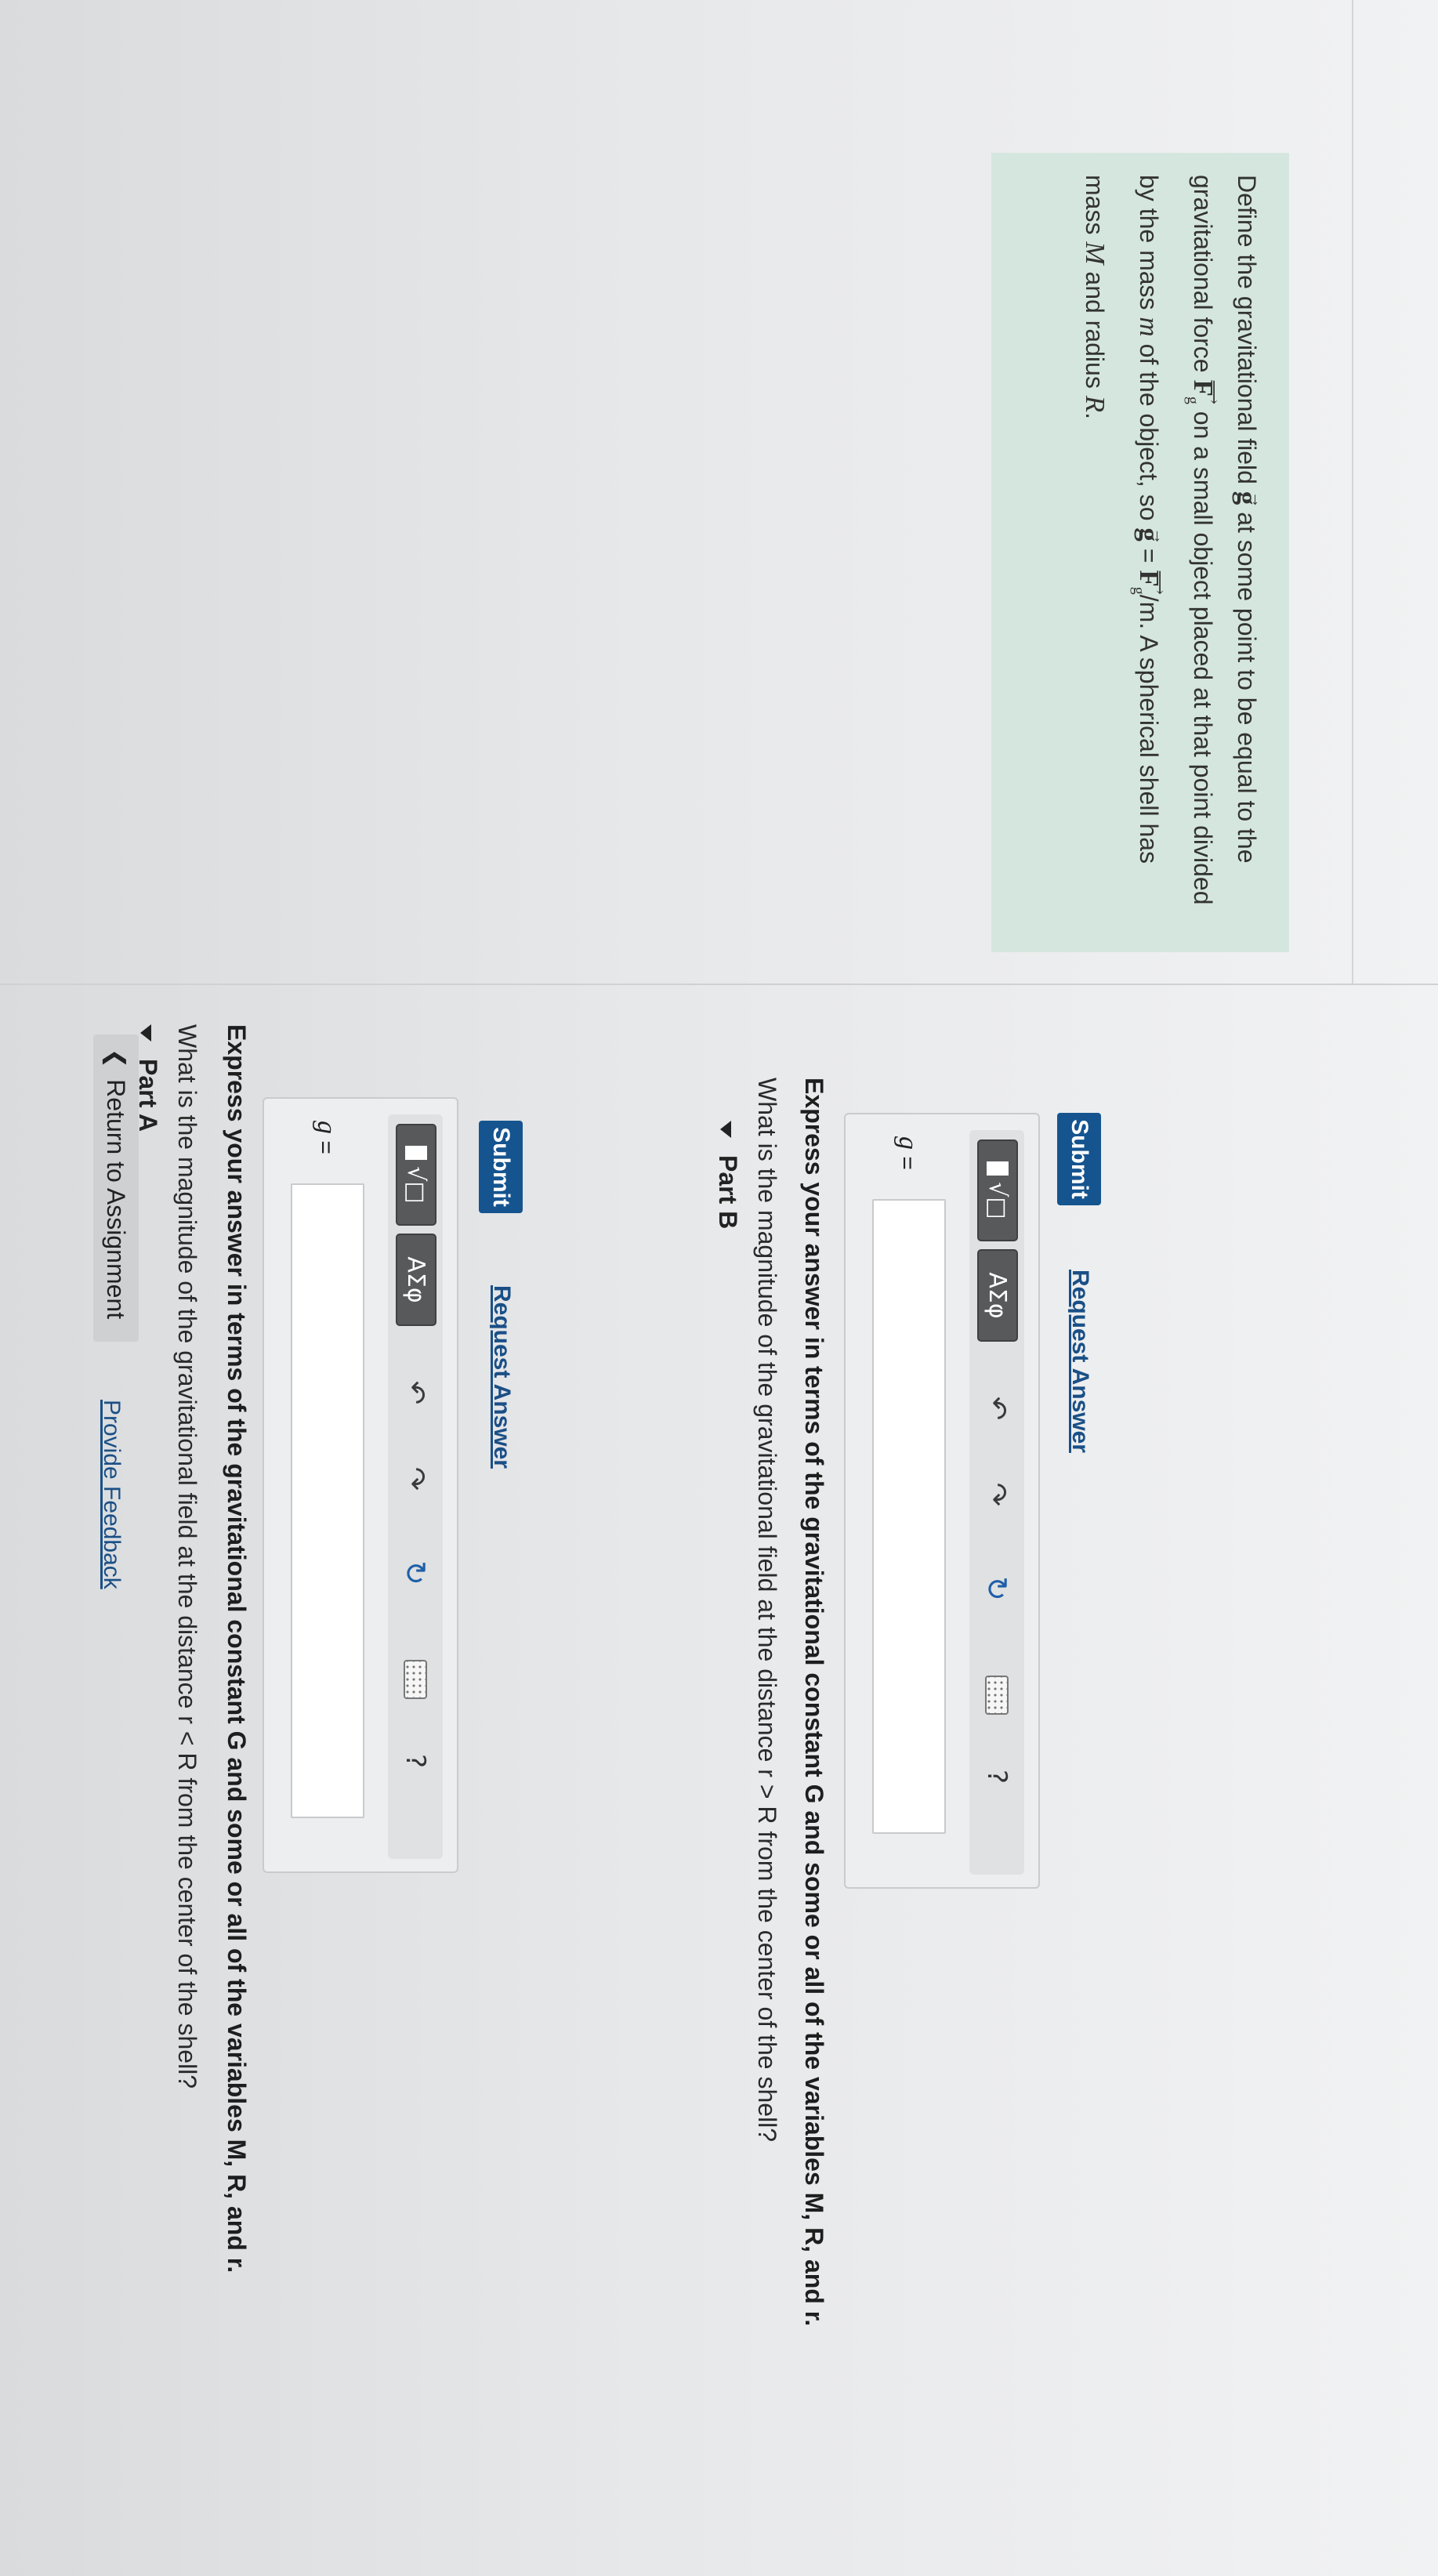 The height and width of the screenshot is (2576, 1438). I want to click on part-a-answer-box: √□ ΑΣφ ↶ ↷ ↻ ? g =, so click(361, 1485).